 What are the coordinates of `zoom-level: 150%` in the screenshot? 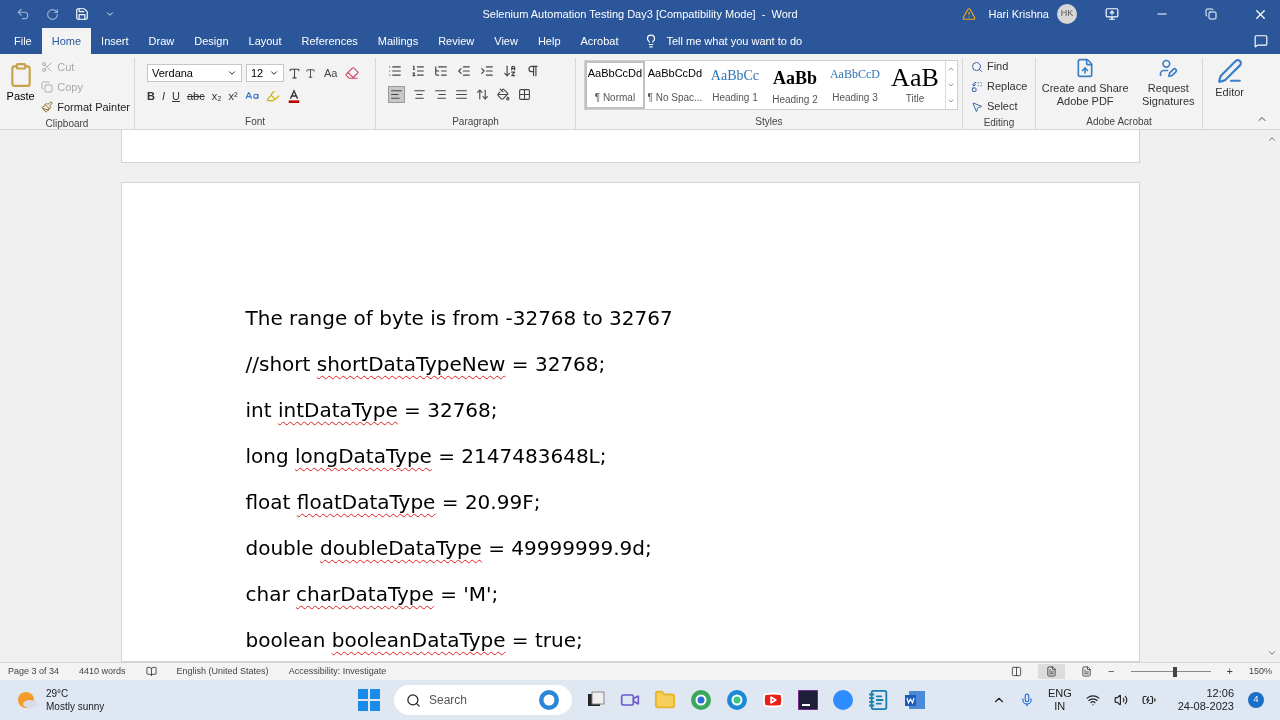 It's located at (1260, 671).